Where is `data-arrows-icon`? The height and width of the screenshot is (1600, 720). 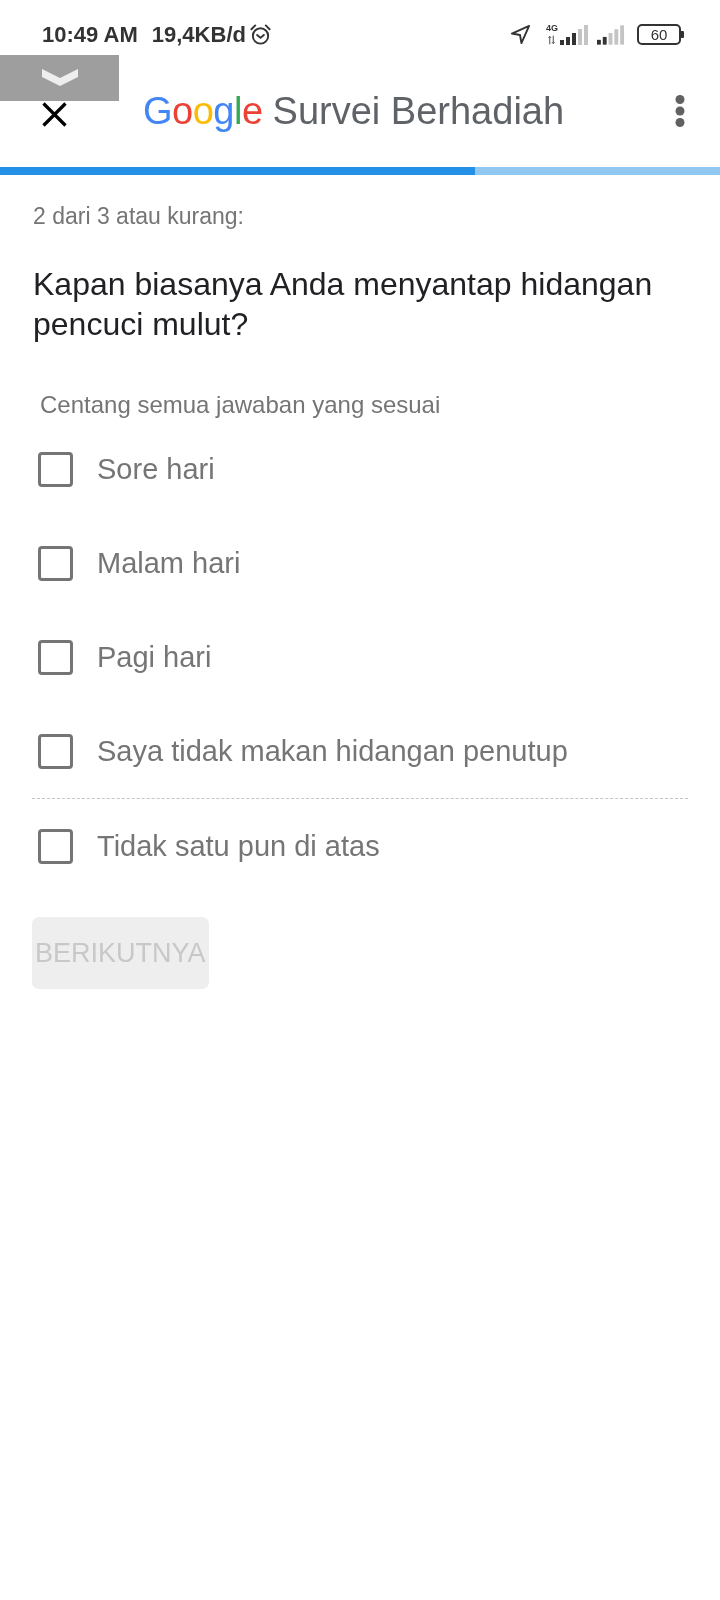 data-arrows-icon is located at coordinates (552, 40).